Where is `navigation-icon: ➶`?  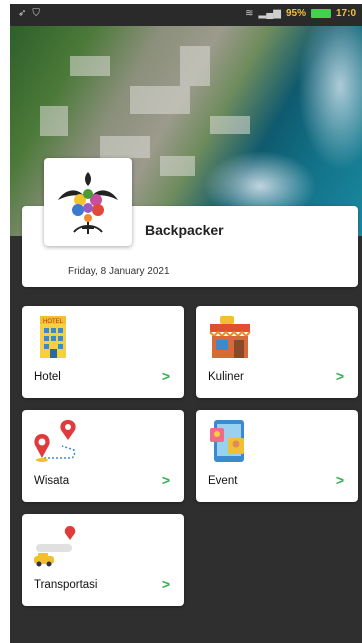
navigation-icon: ➶ is located at coordinates (22, 13).